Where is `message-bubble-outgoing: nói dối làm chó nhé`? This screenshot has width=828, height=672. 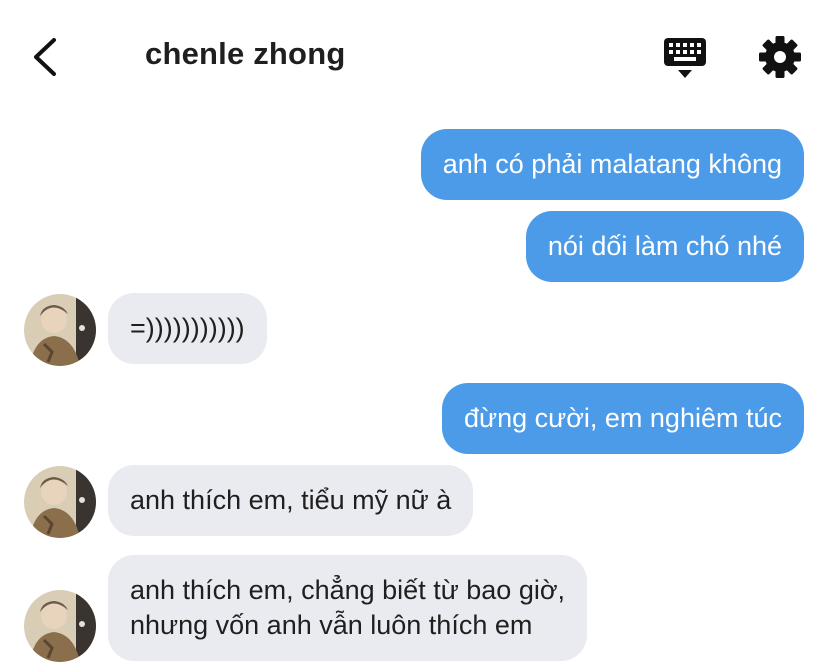 message-bubble-outgoing: nói dối làm chó nhé is located at coordinates (664, 246).